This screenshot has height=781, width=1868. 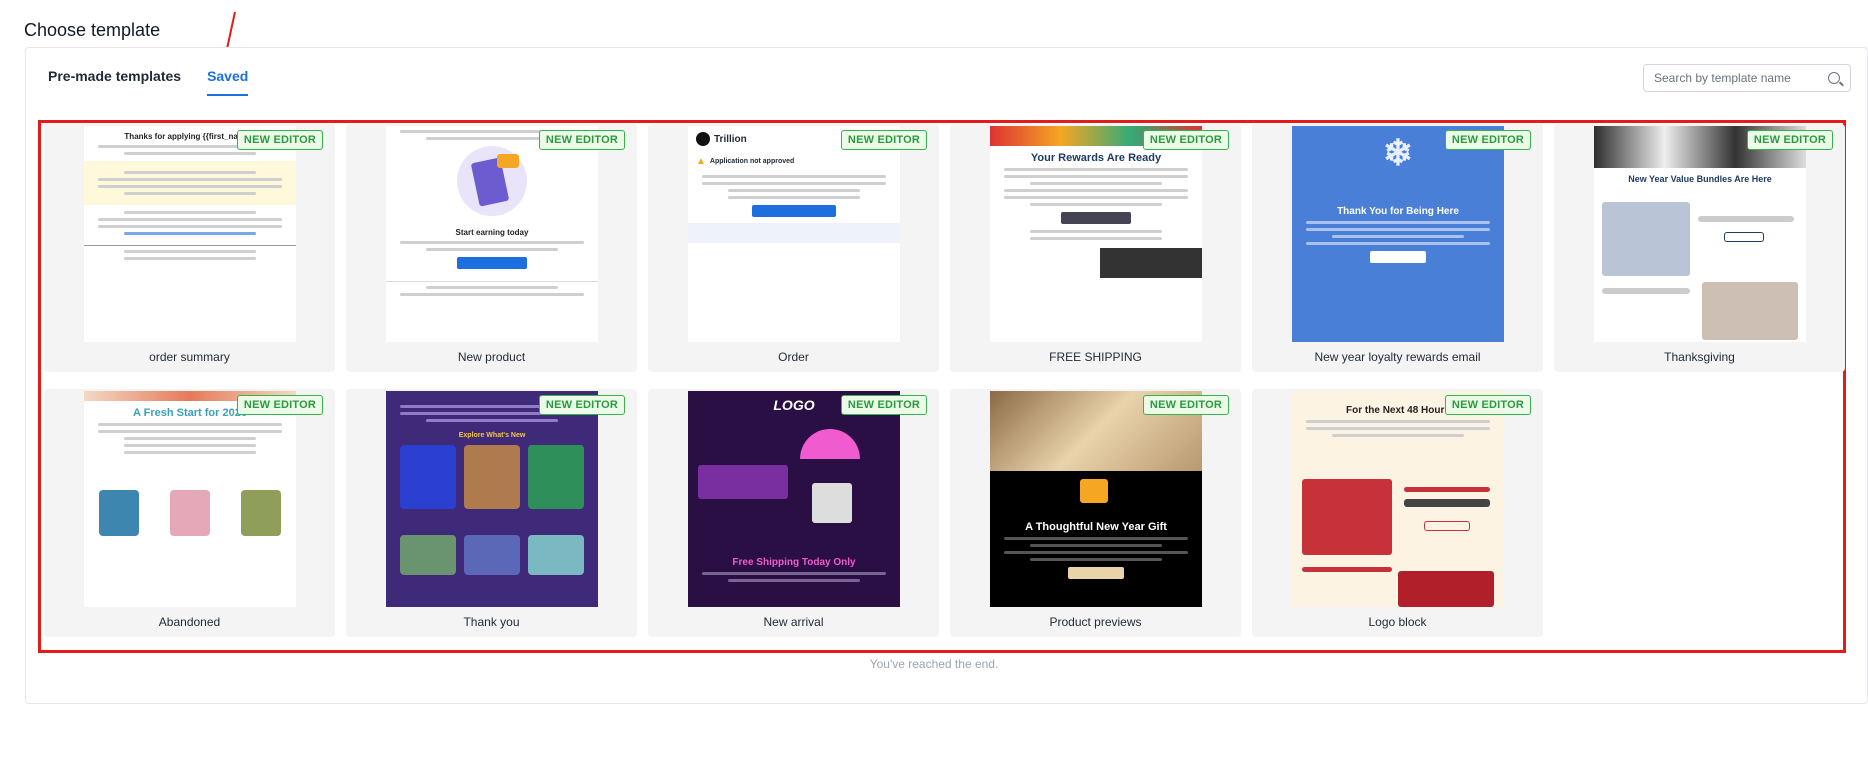 What do you see at coordinates (703, 139) in the screenshot?
I see `brand-logo-icon` at bounding box center [703, 139].